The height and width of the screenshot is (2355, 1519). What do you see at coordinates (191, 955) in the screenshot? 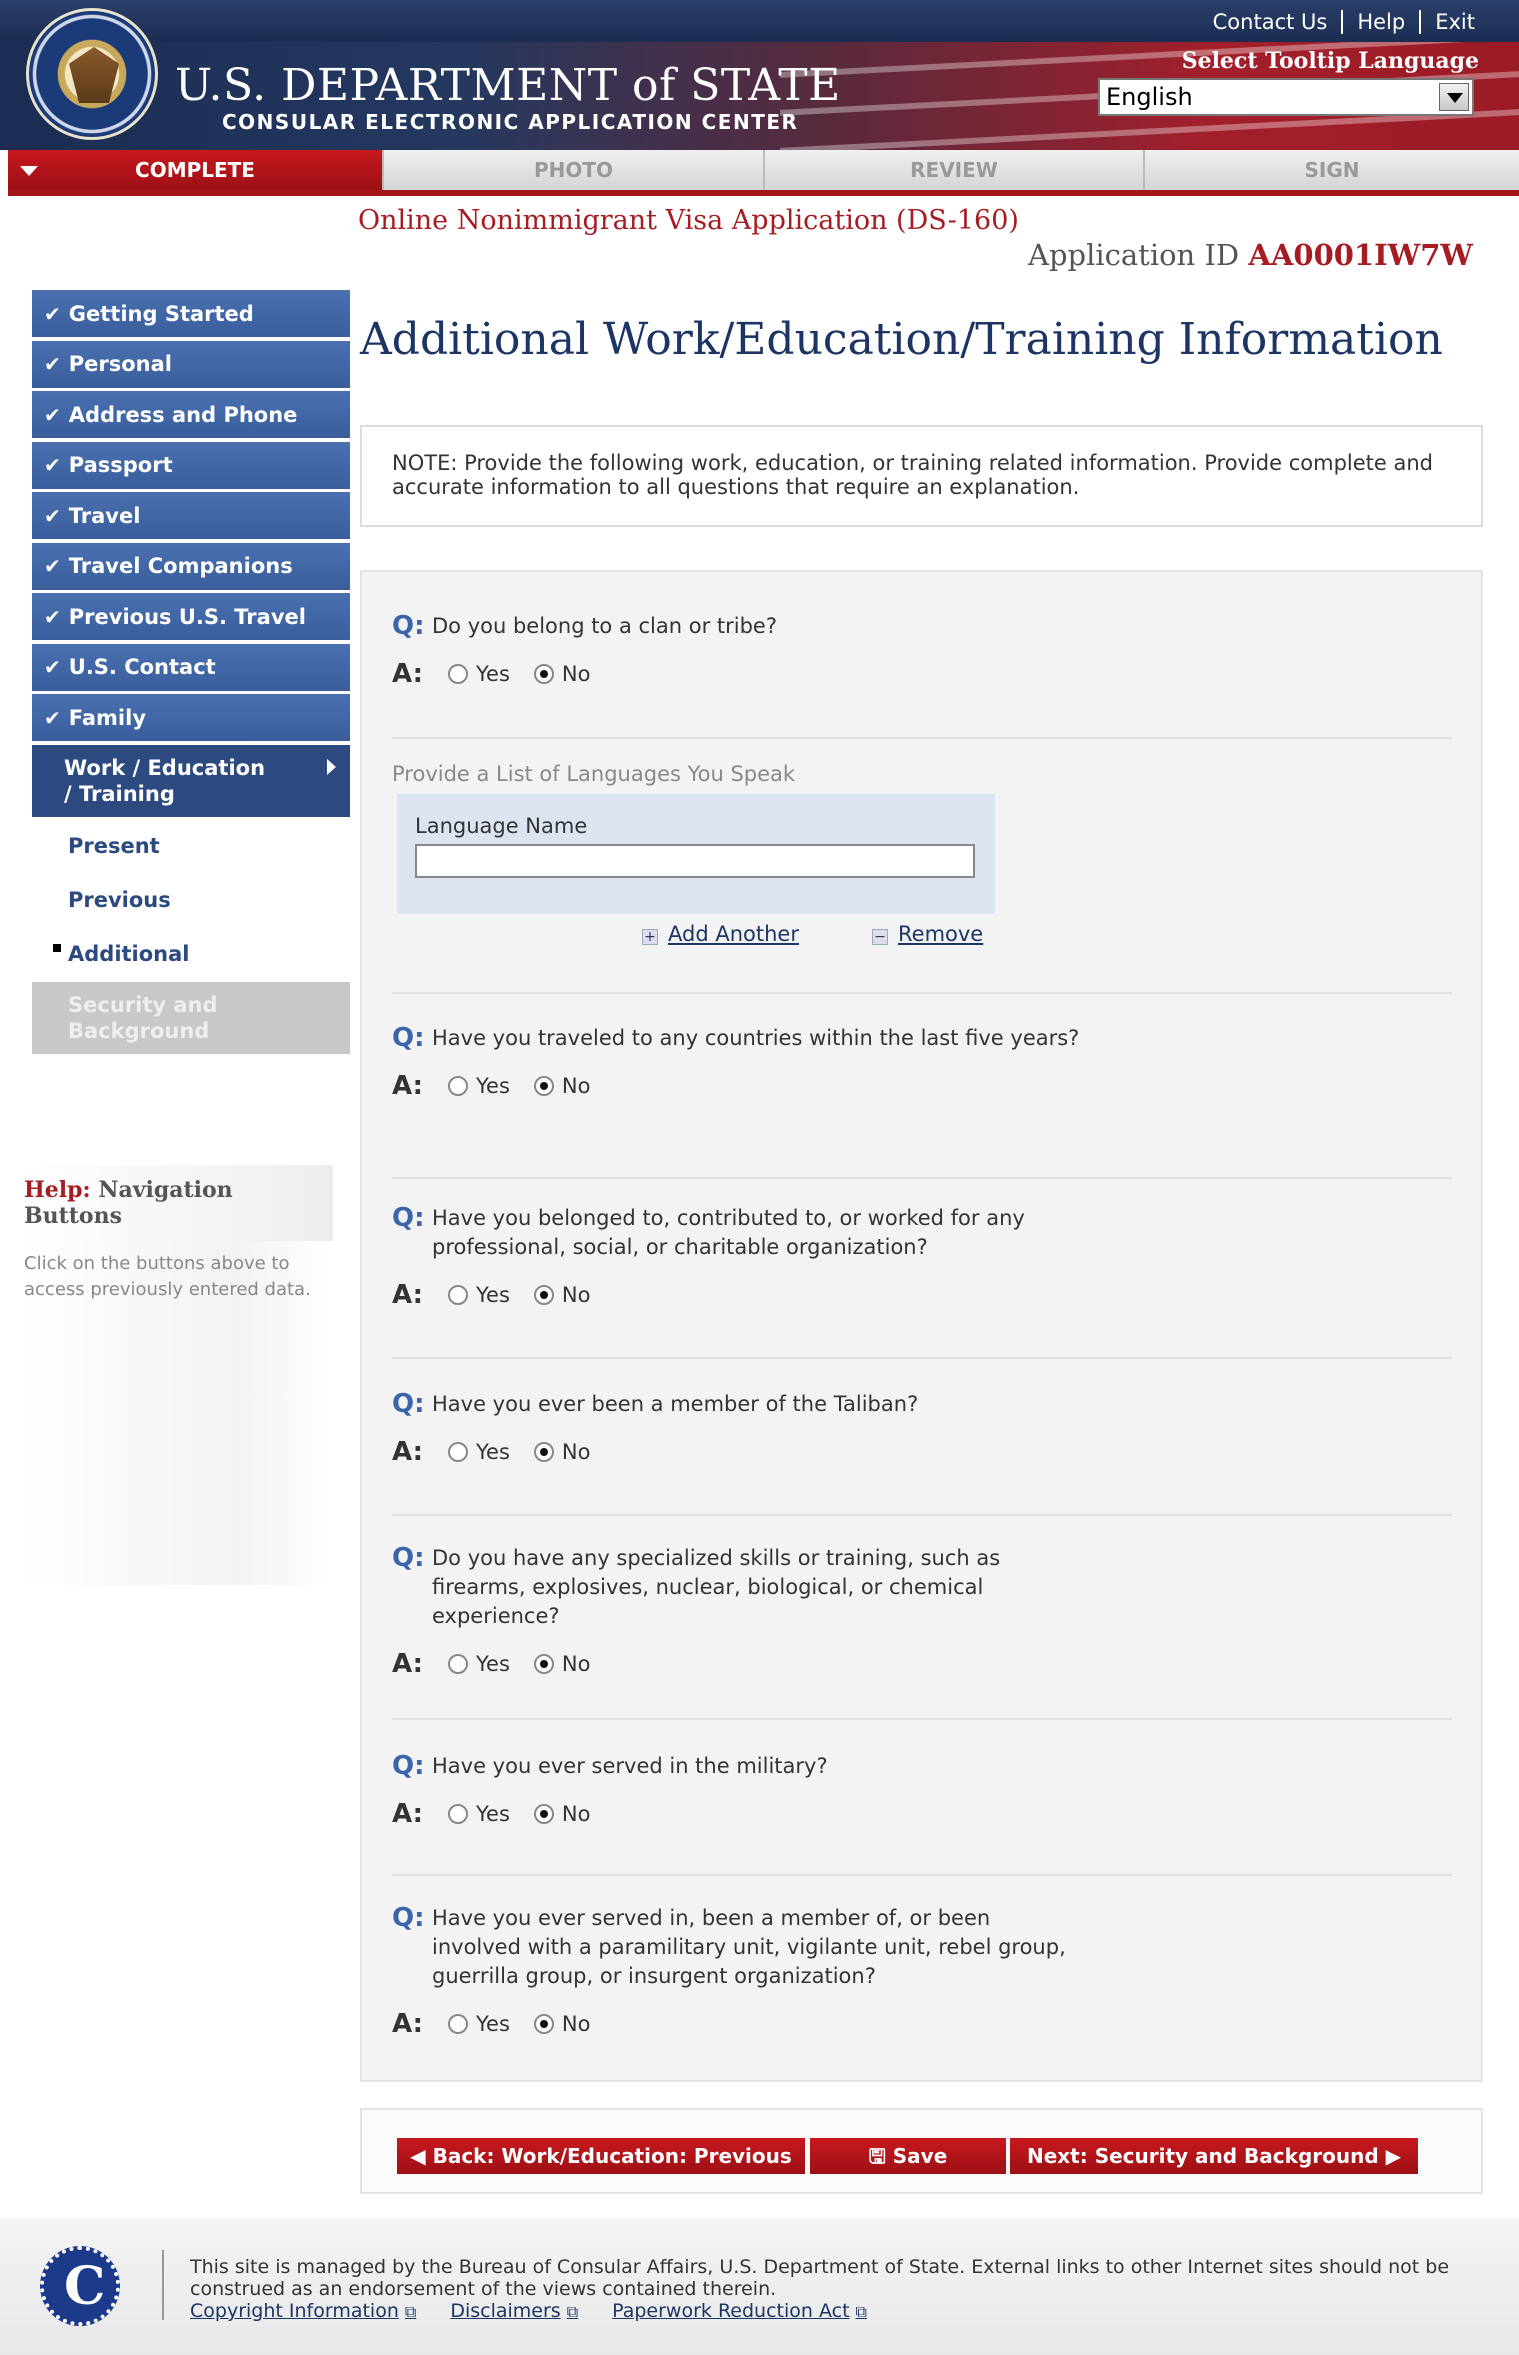
I see `sidebar-subitem-additional: Additional` at bounding box center [191, 955].